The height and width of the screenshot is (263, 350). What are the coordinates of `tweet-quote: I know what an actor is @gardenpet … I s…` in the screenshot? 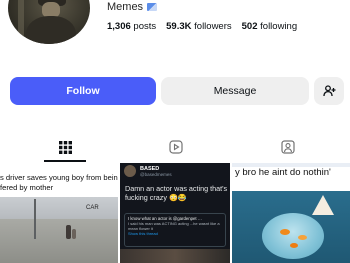 It's located at (175, 230).